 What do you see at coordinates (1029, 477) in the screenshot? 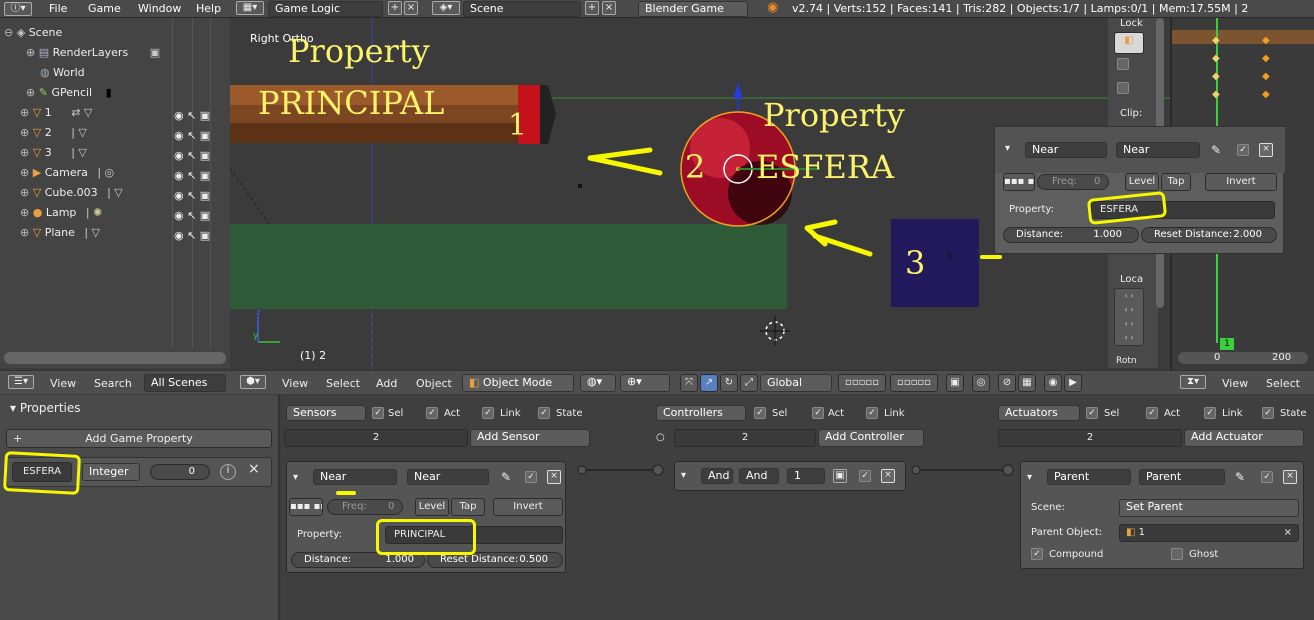
I see `actuator-collapse-icon: ▾` at bounding box center [1029, 477].